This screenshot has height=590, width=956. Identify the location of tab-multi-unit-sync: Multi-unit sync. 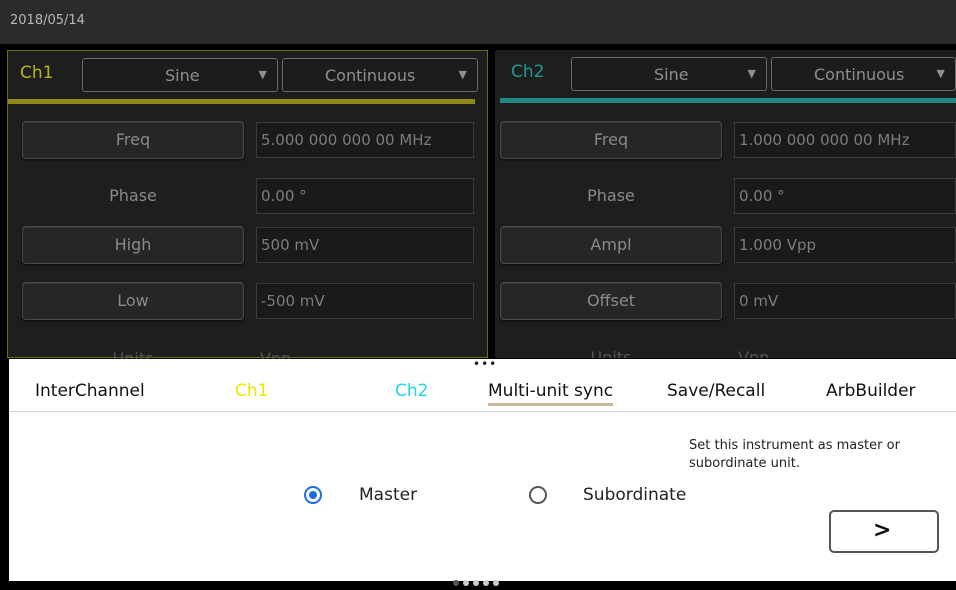
(551, 393).